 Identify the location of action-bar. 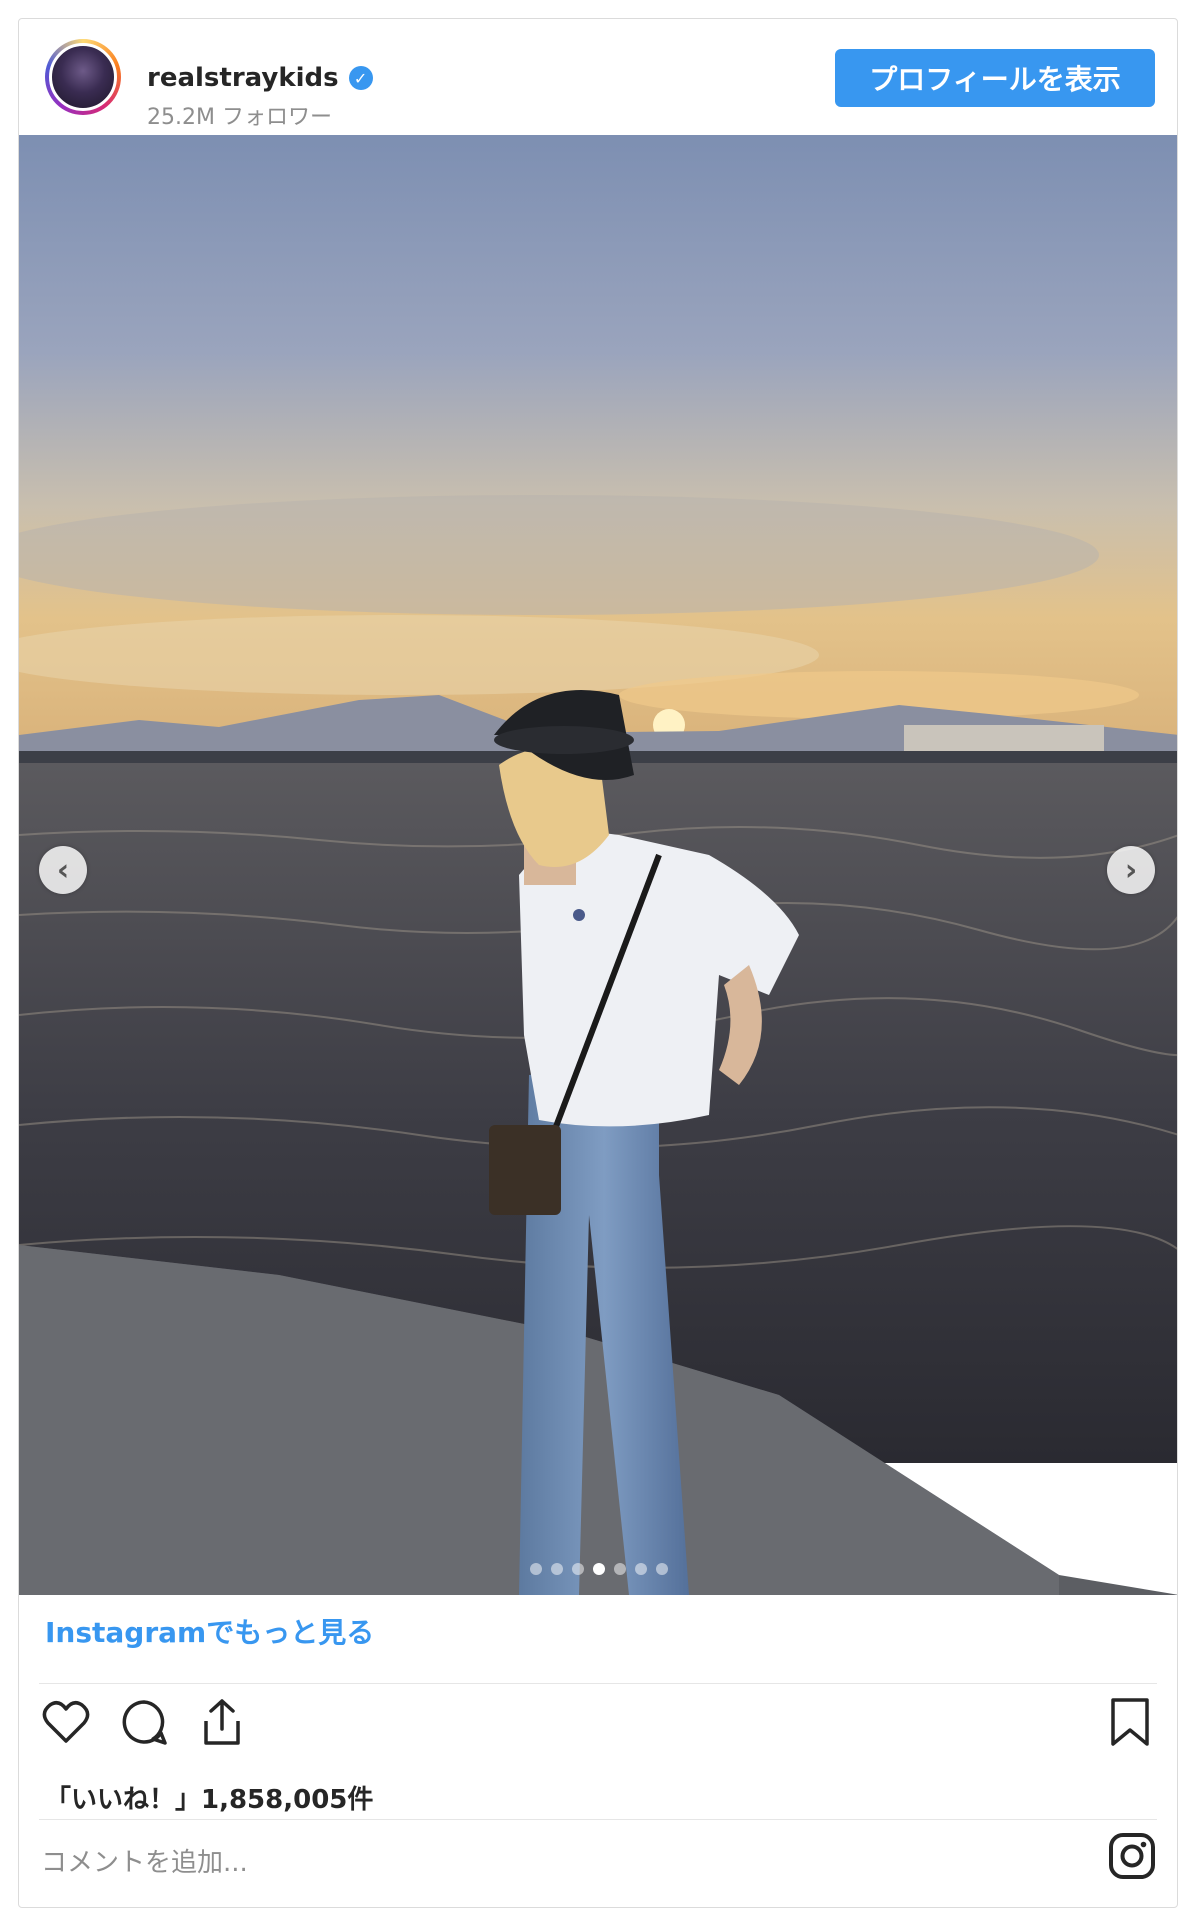
(144, 1722).